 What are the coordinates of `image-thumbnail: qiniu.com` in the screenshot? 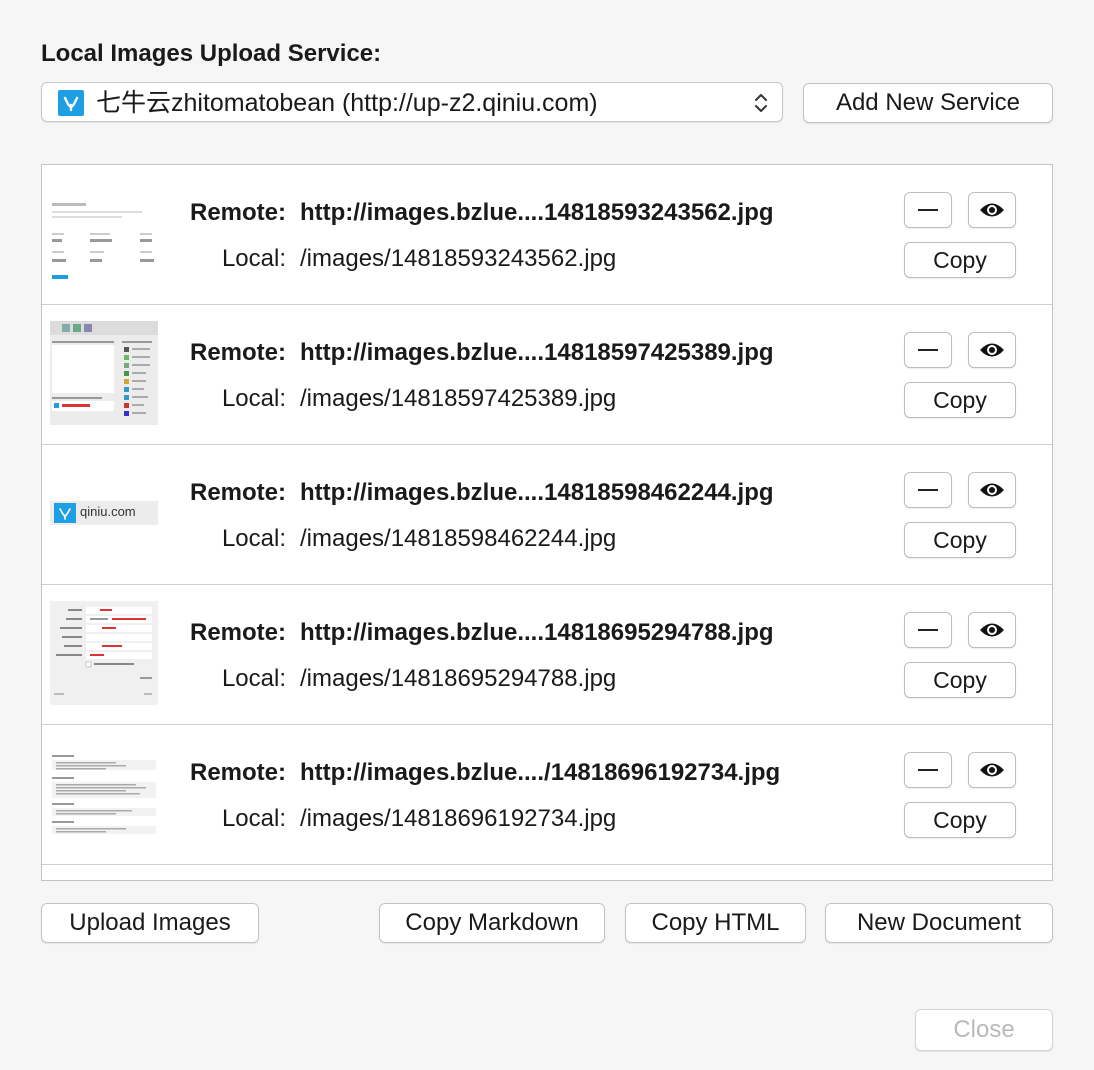 It's located at (104, 513).